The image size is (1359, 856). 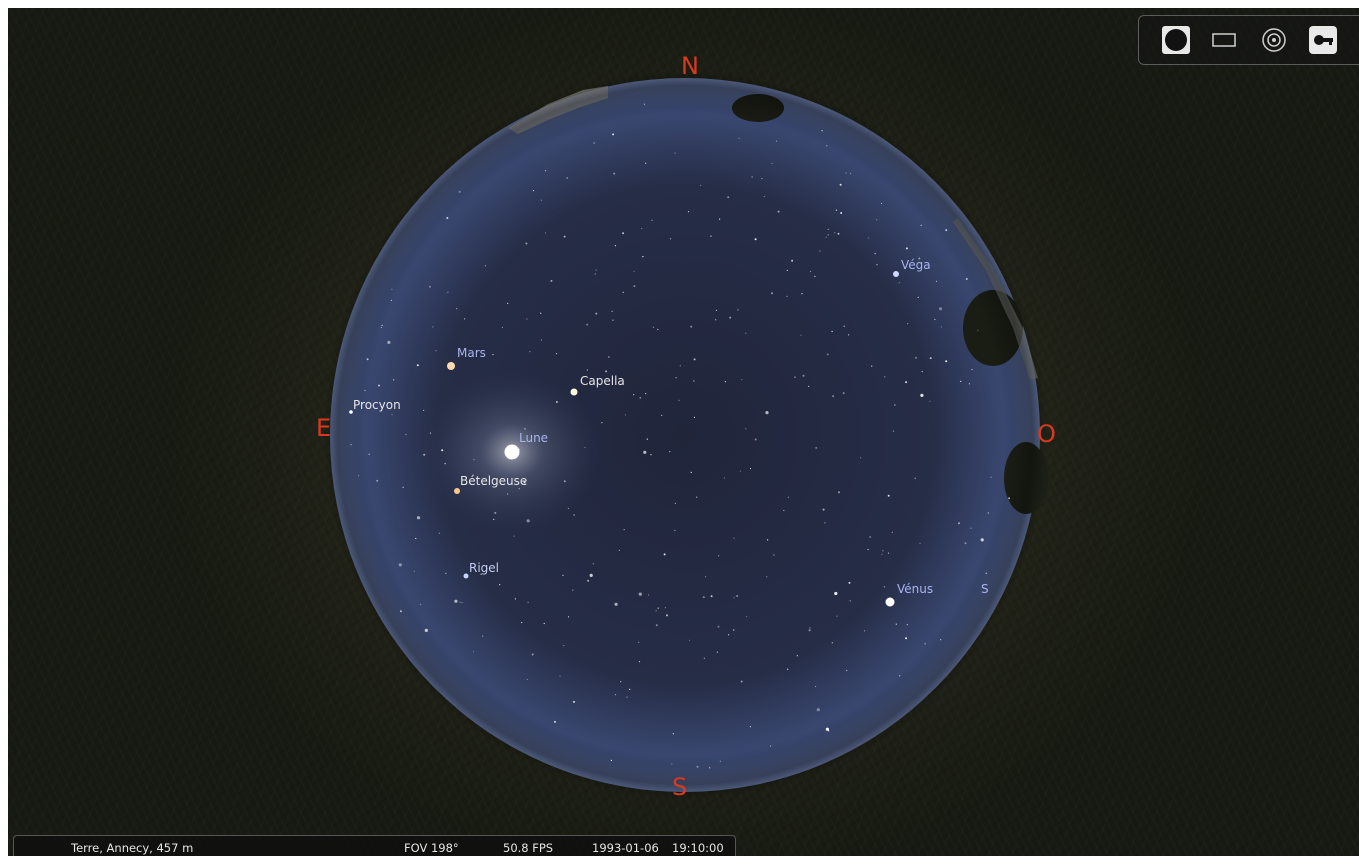 What do you see at coordinates (916, 265) in the screenshot?
I see `vega-label: Véga` at bounding box center [916, 265].